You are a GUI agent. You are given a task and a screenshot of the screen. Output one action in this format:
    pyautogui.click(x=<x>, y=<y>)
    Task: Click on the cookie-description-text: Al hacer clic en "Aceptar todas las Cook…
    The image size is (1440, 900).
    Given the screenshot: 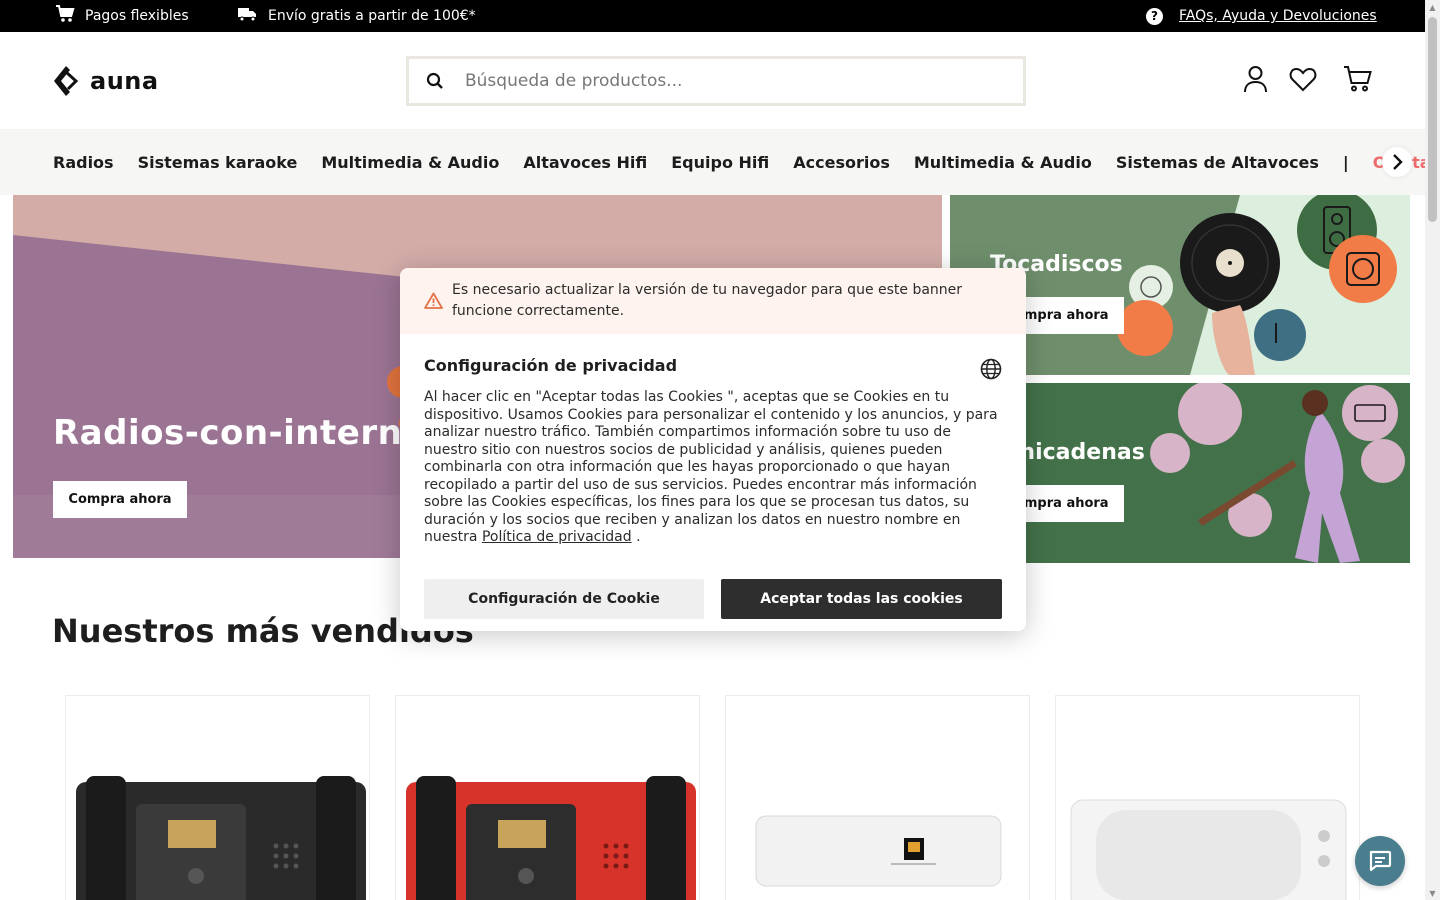 What is the action you would take?
    pyautogui.click(x=711, y=467)
    